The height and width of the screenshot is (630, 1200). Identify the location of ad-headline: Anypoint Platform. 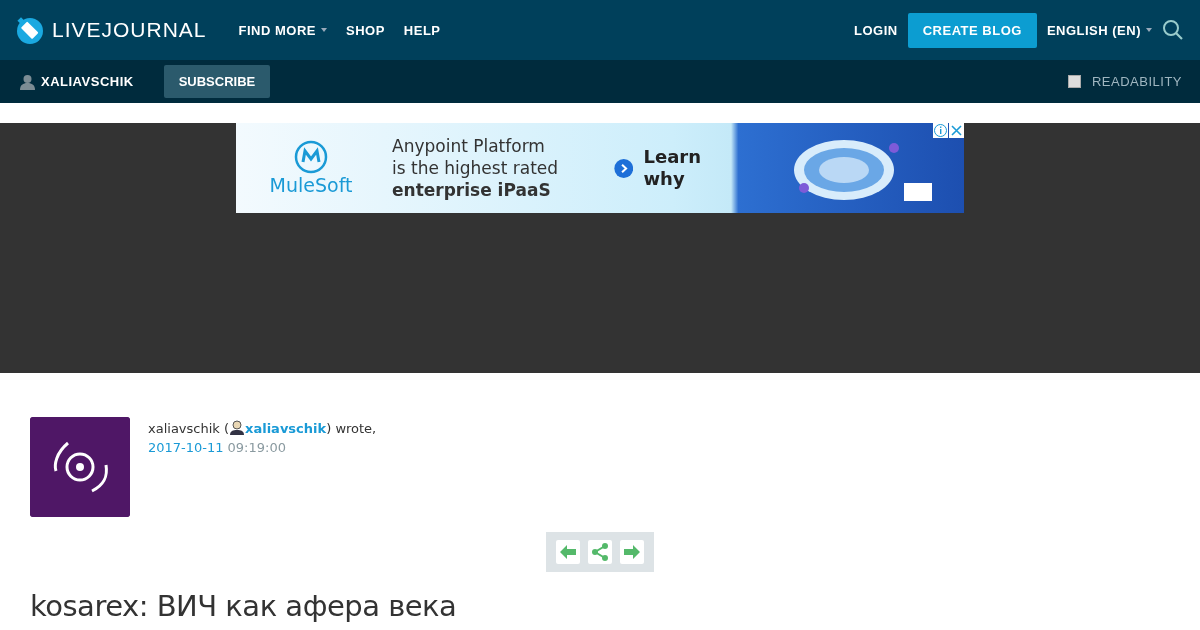
(469, 146).